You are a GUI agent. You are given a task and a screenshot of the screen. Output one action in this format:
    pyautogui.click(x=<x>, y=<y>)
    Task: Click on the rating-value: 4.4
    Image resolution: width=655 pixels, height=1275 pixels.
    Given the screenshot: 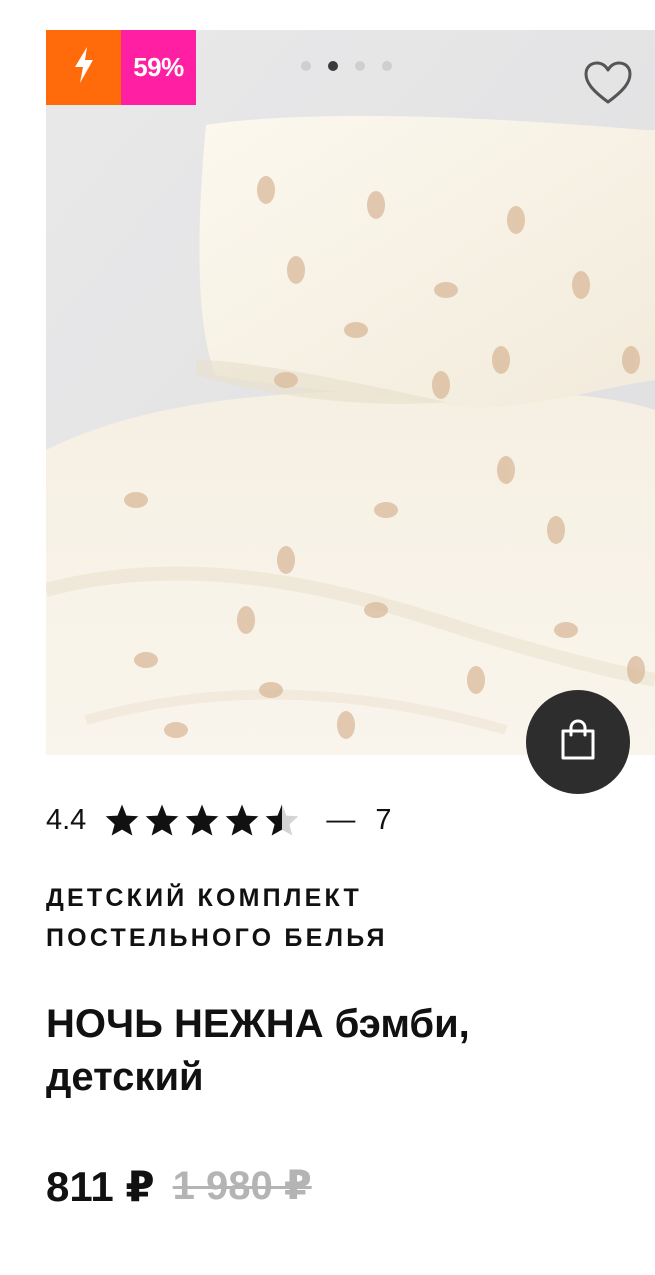 What is the action you would take?
    pyautogui.click(x=66, y=819)
    